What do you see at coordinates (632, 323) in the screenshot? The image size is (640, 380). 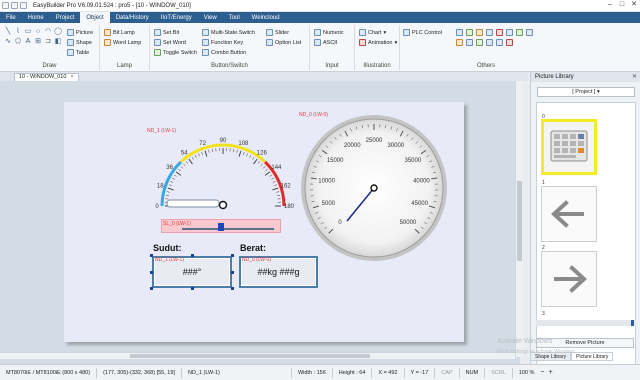 I see `zoom-slider-knob` at bounding box center [632, 323].